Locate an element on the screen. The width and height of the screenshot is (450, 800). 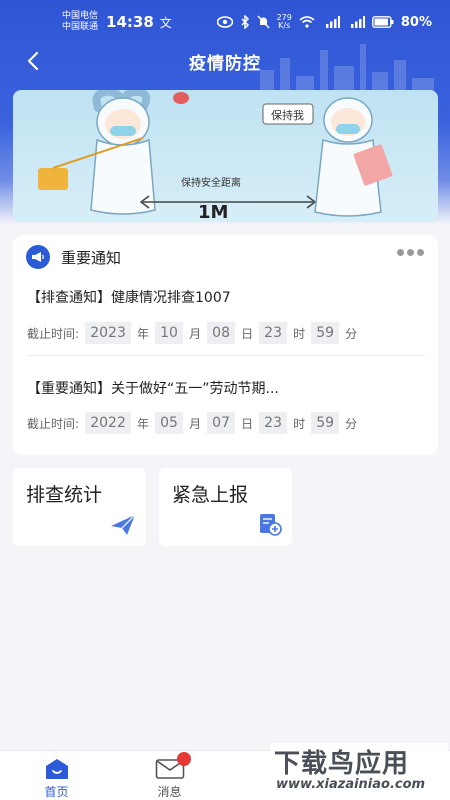
bluetooth-icon is located at coordinates (245, 22).